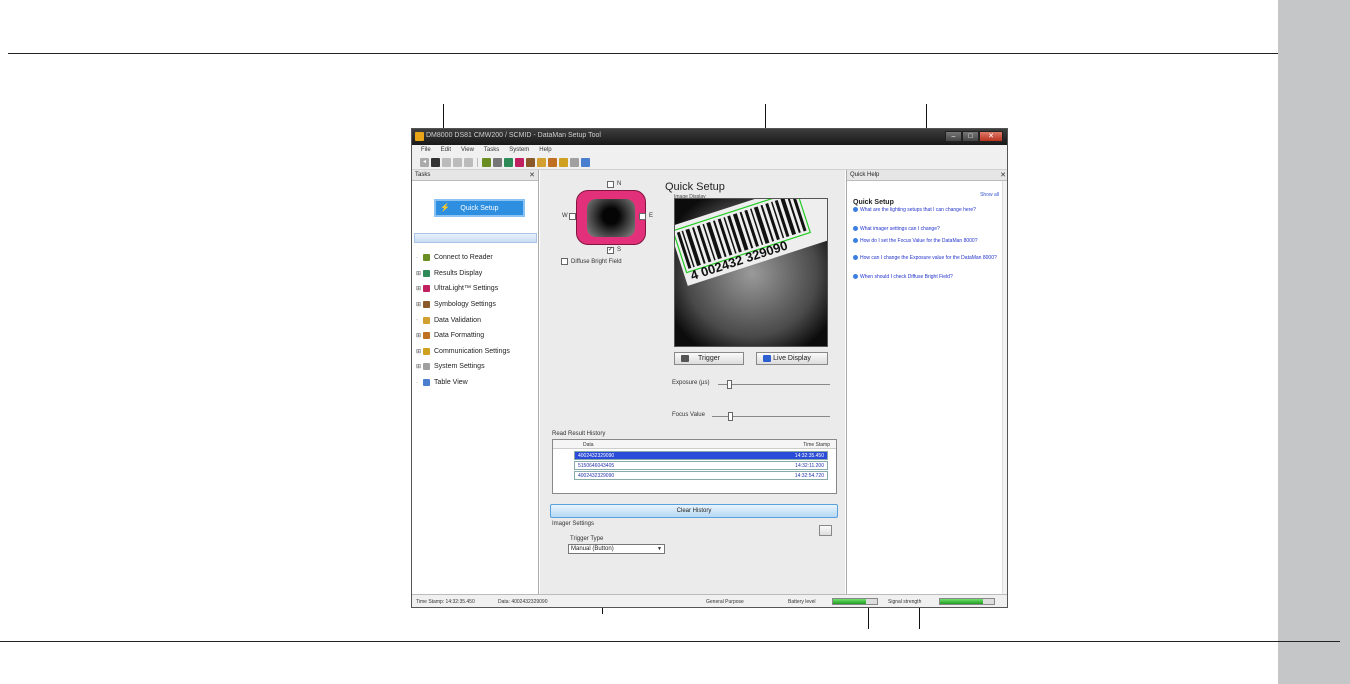 This screenshot has width=1350, height=684. I want to click on task-communication-icon, so click(426, 351).